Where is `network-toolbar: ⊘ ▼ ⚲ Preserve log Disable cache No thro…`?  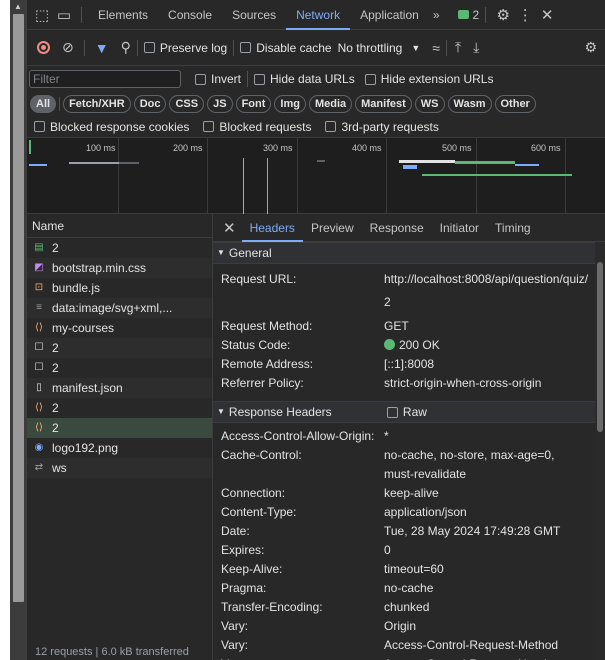 network-toolbar: ⊘ ▼ ⚲ Preserve log Disable cache No thro… is located at coordinates (316, 48).